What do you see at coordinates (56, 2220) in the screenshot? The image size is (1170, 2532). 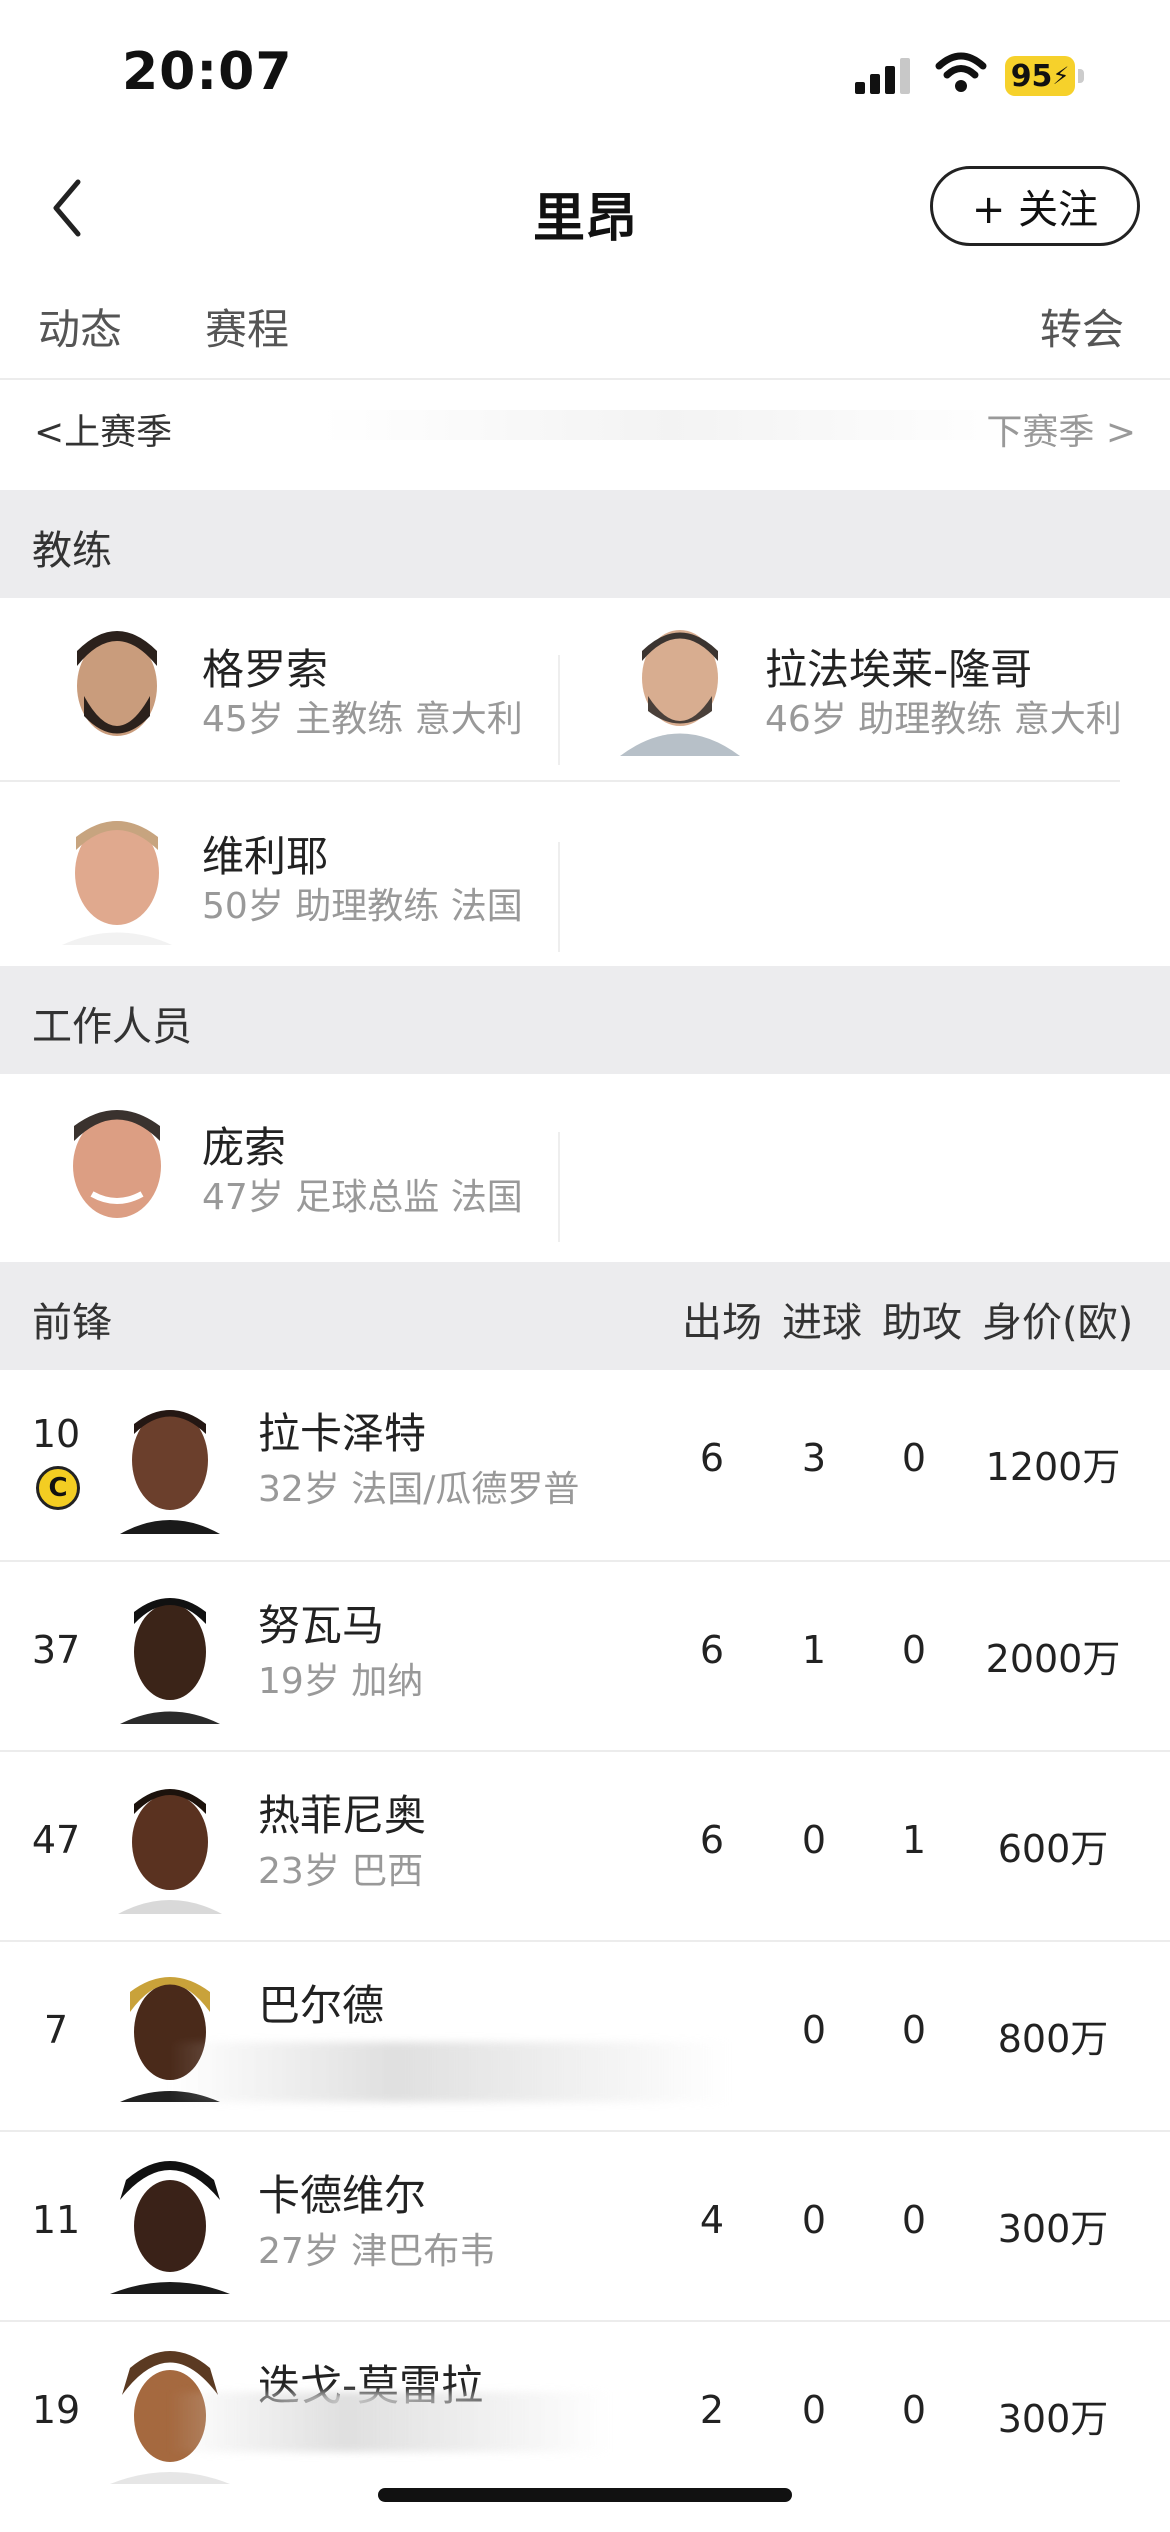 I see `player-number: 11` at bounding box center [56, 2220].